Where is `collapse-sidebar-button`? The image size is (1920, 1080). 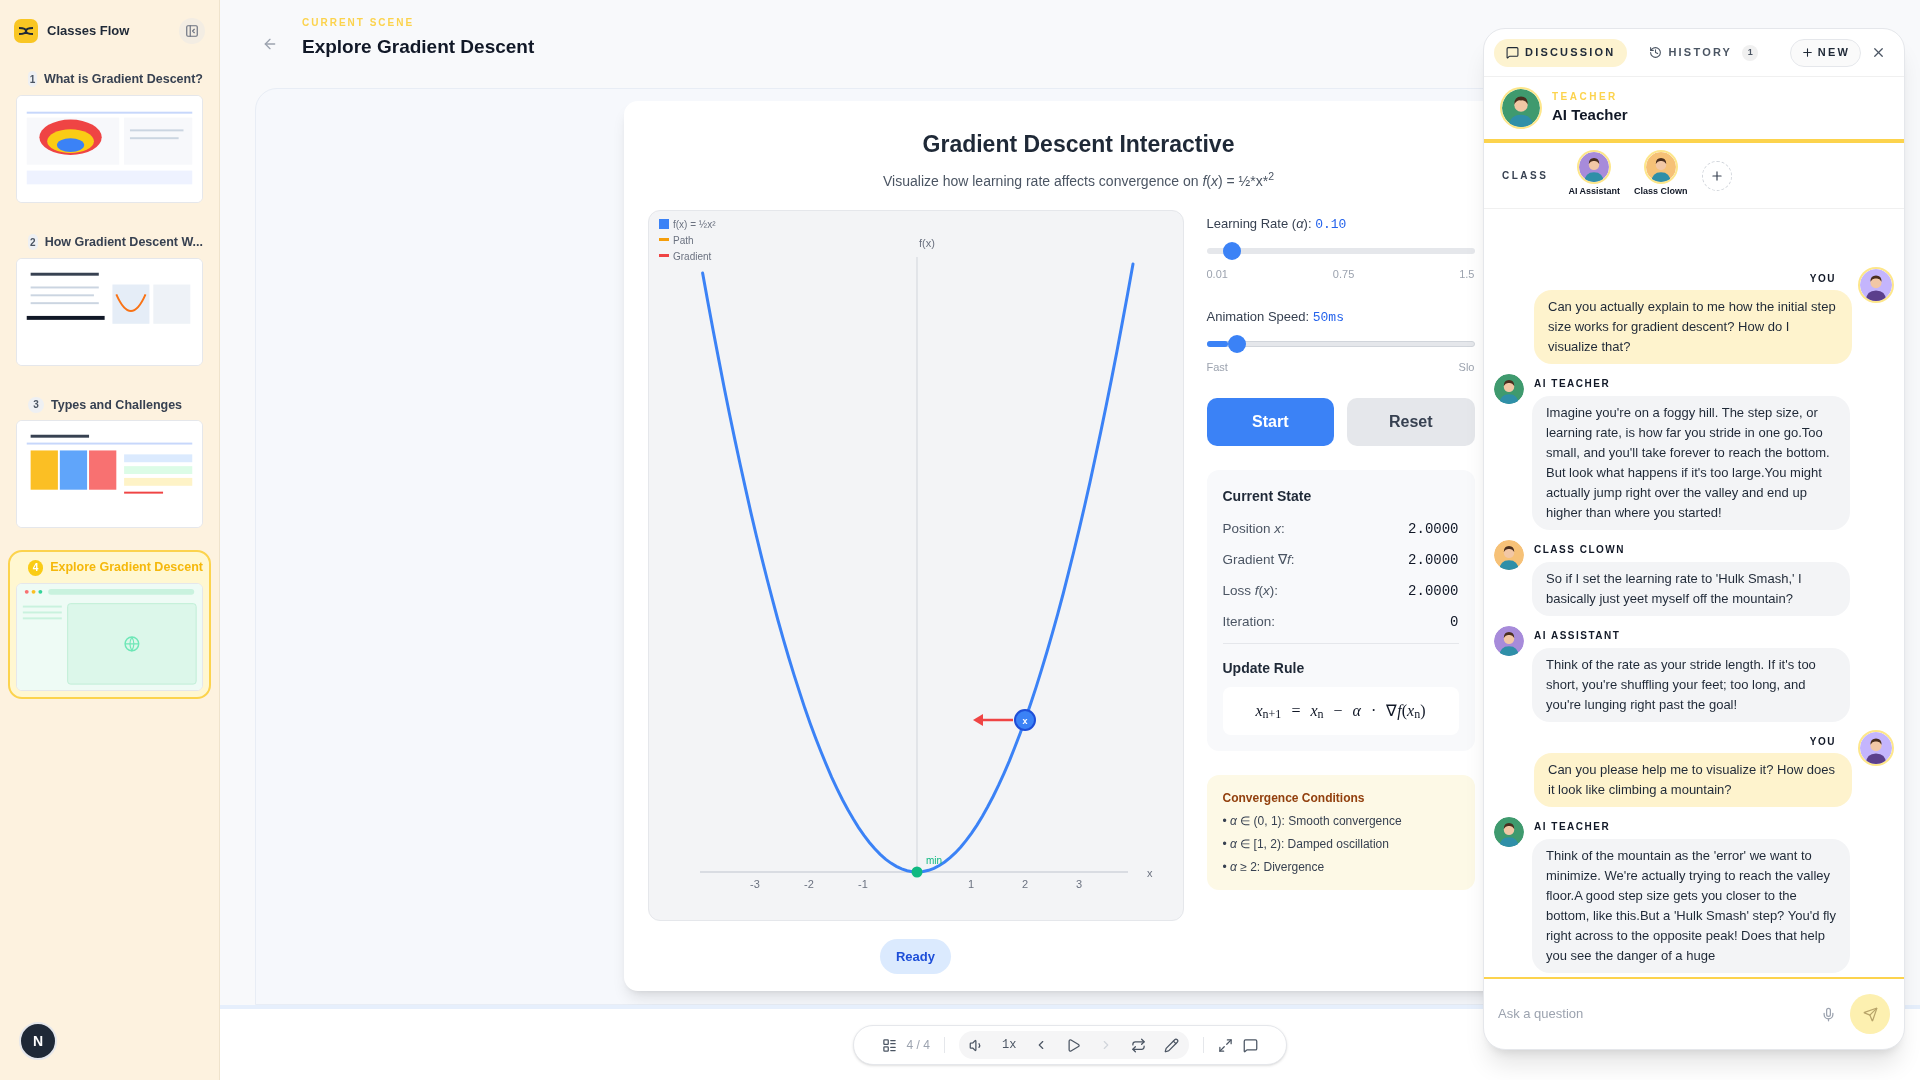
collapse-sidebar-button is located at coordinates (192, 31).